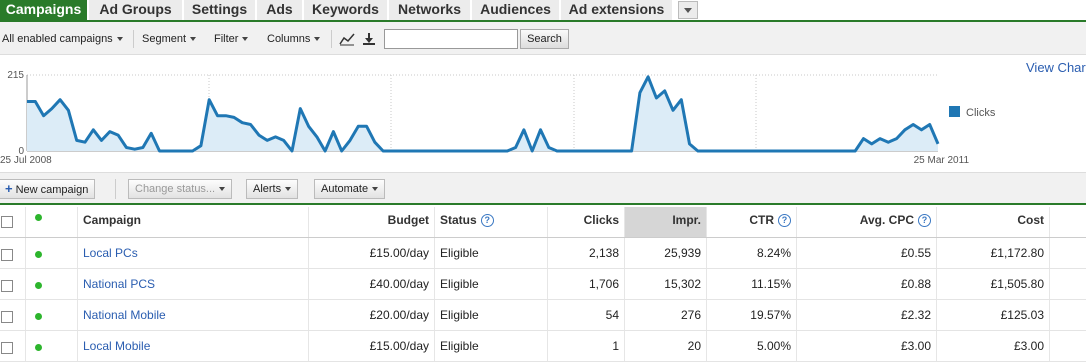 Image resolution: width=1086 pixels, height=363 pixels. I want to click on automate-dropdown: Automate, so click(350, 189).